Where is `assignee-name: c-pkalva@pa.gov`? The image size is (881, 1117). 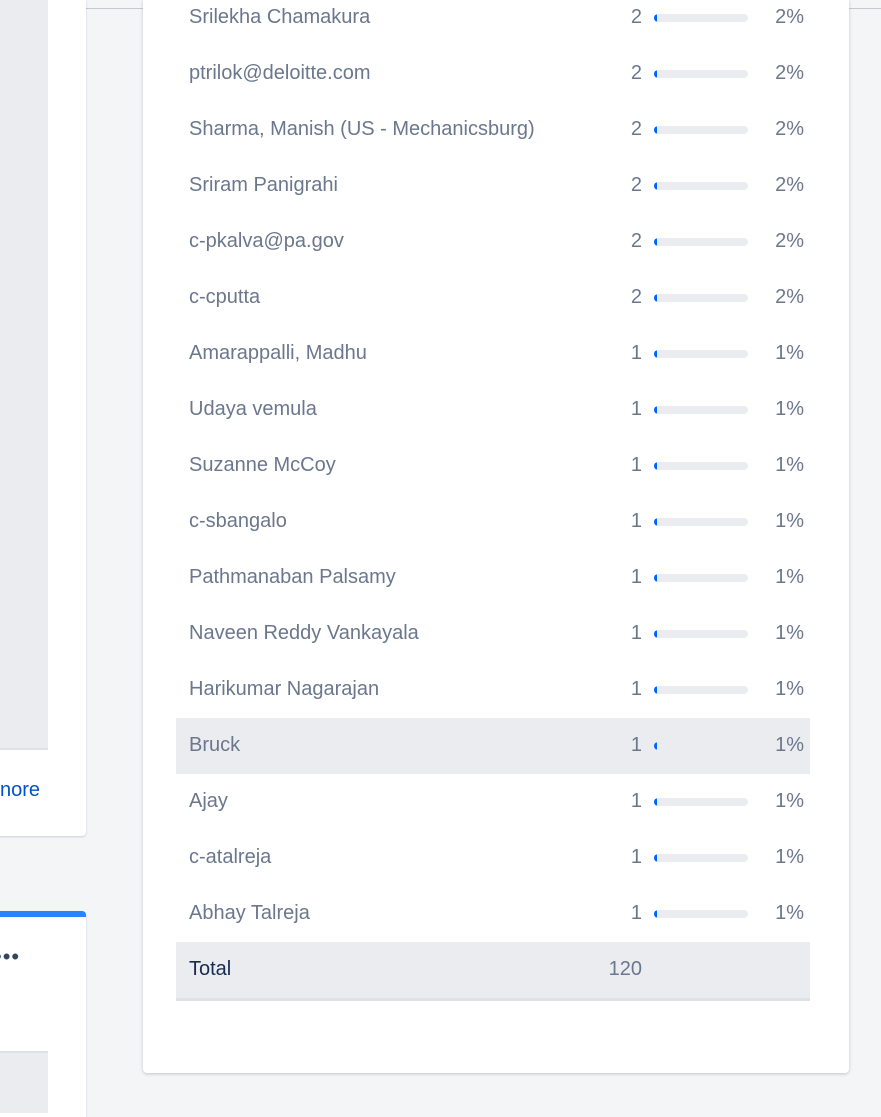 assignee-name: c-pkalva@pa.gov is located at coordinates (266, 241).